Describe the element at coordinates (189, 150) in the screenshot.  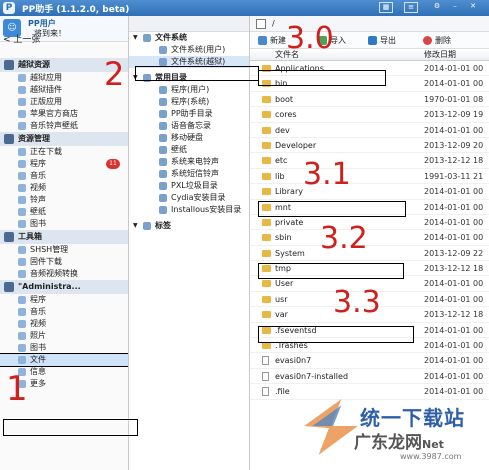
I see `tree-item: 壁纸` at that location.